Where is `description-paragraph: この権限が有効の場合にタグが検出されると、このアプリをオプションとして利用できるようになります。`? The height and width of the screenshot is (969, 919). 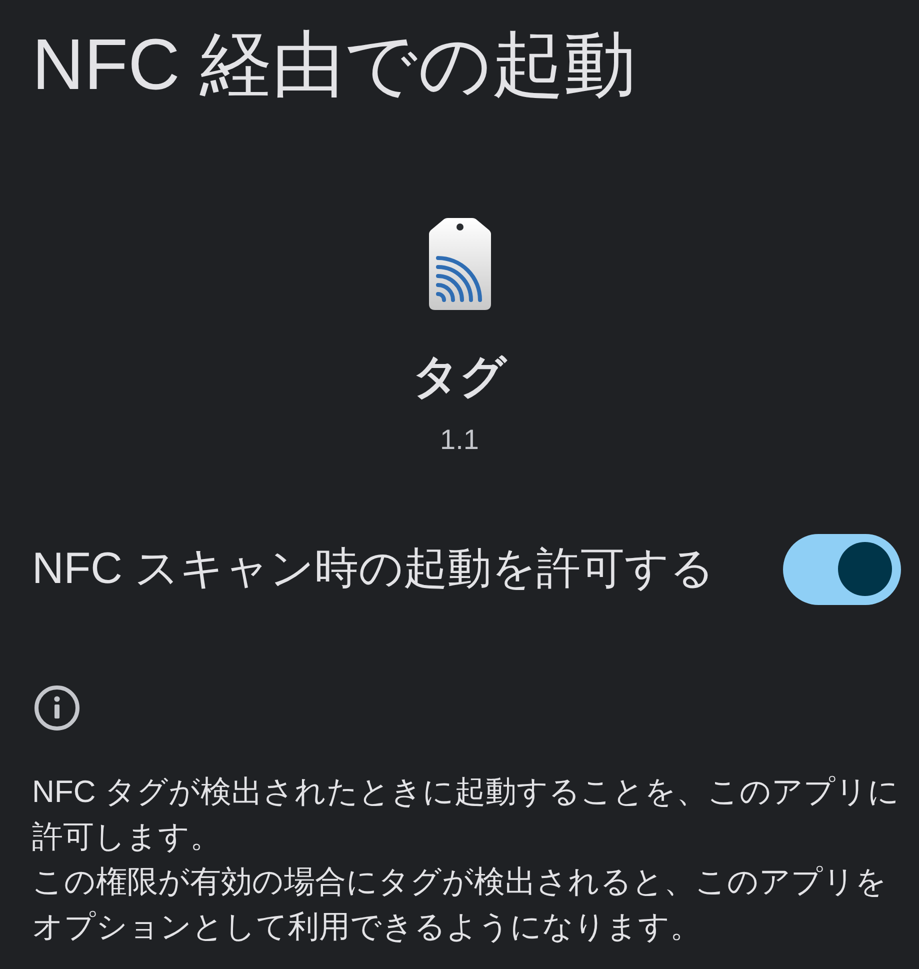 description-paragraph: この権限が有効の場合にタグが検出されると、このアプリをオプションとして利用できるようになります。 is located at coordinates (460, 904).